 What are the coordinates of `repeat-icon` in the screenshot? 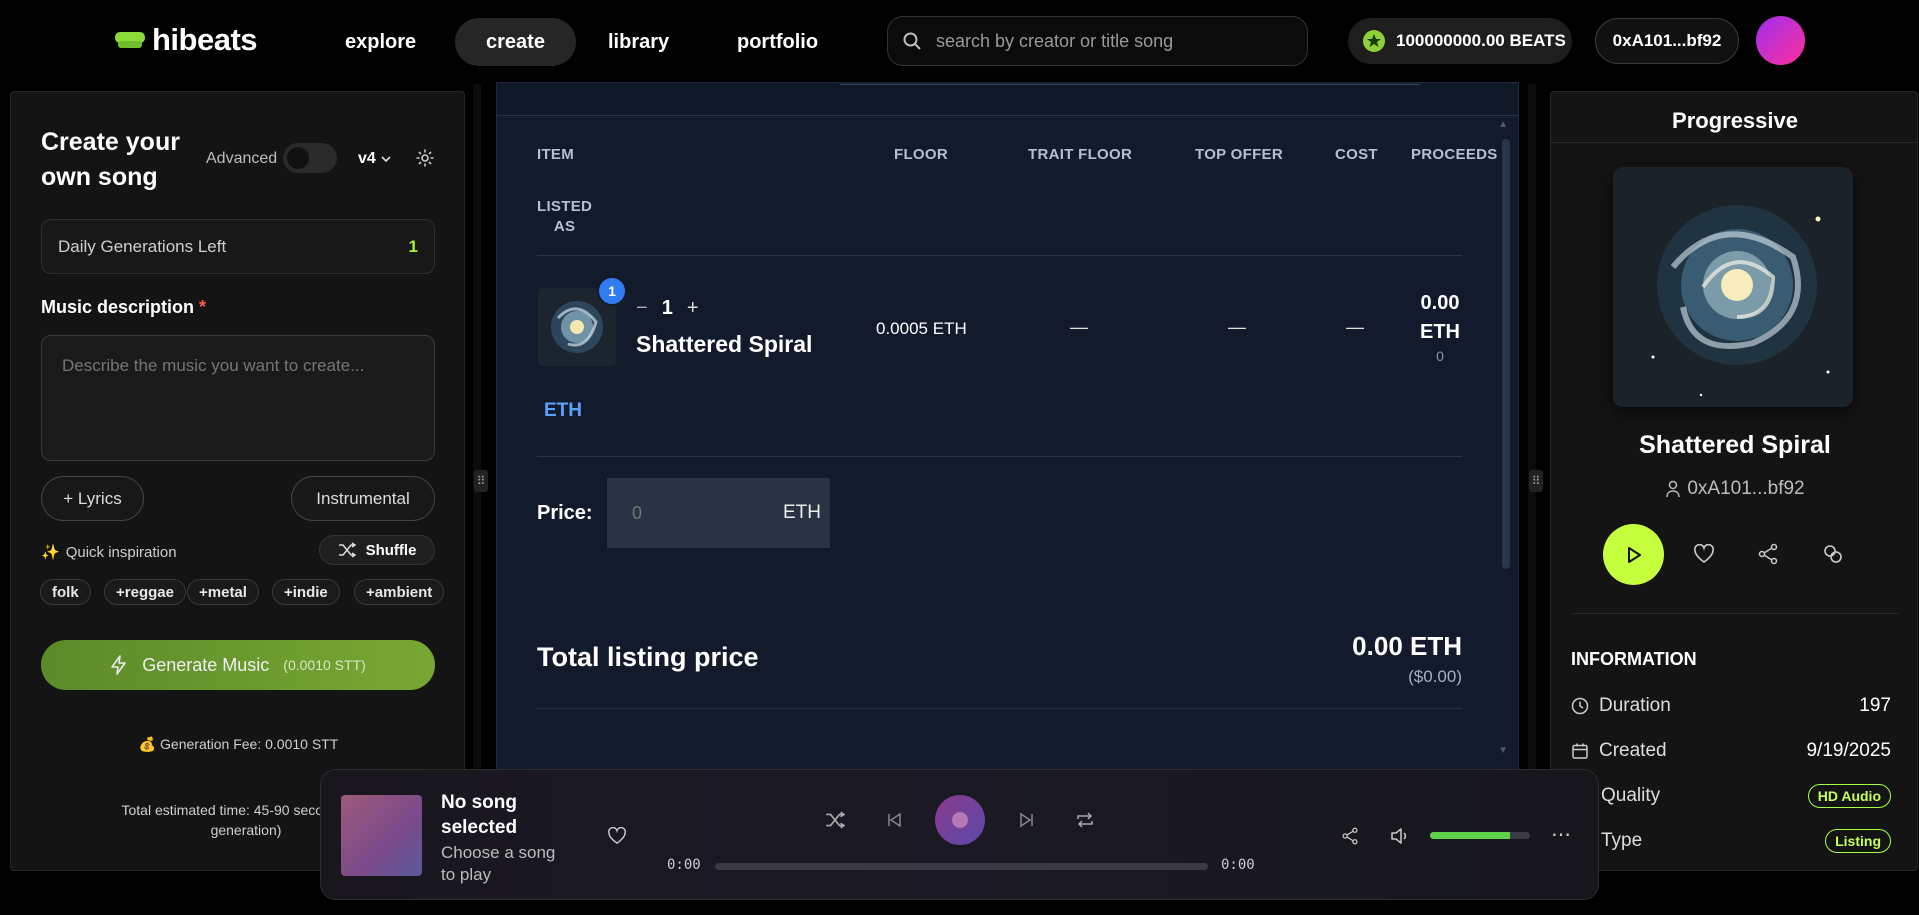 It's located at (1085, 820).